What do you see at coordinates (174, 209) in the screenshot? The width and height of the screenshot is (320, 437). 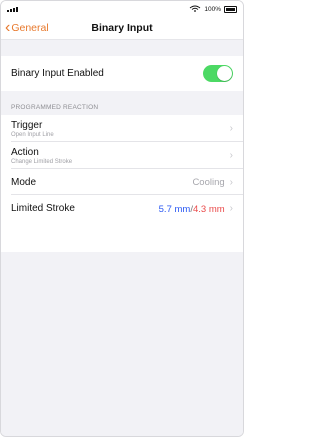 I see `limited-stroke-value-a: 5.7 mm` at bounding box center [174, 209].